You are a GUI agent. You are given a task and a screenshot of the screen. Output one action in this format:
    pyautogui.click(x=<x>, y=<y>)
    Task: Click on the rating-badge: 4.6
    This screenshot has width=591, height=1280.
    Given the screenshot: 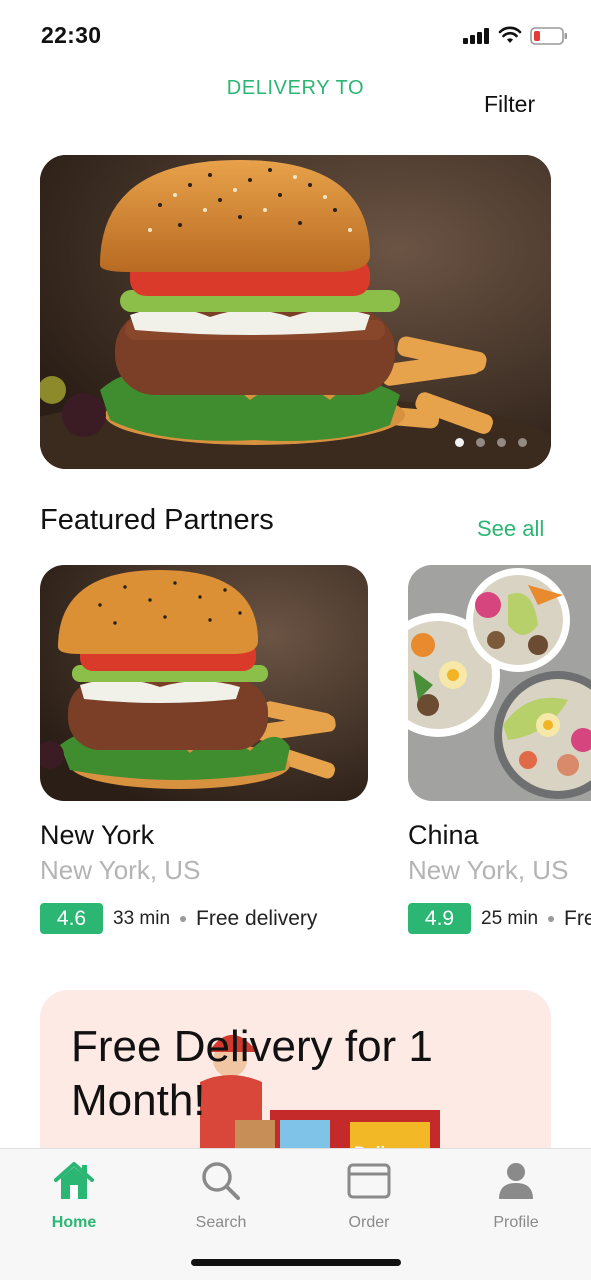 What is the action you would take?
    pyautogui.click(x=71, y=918)
    